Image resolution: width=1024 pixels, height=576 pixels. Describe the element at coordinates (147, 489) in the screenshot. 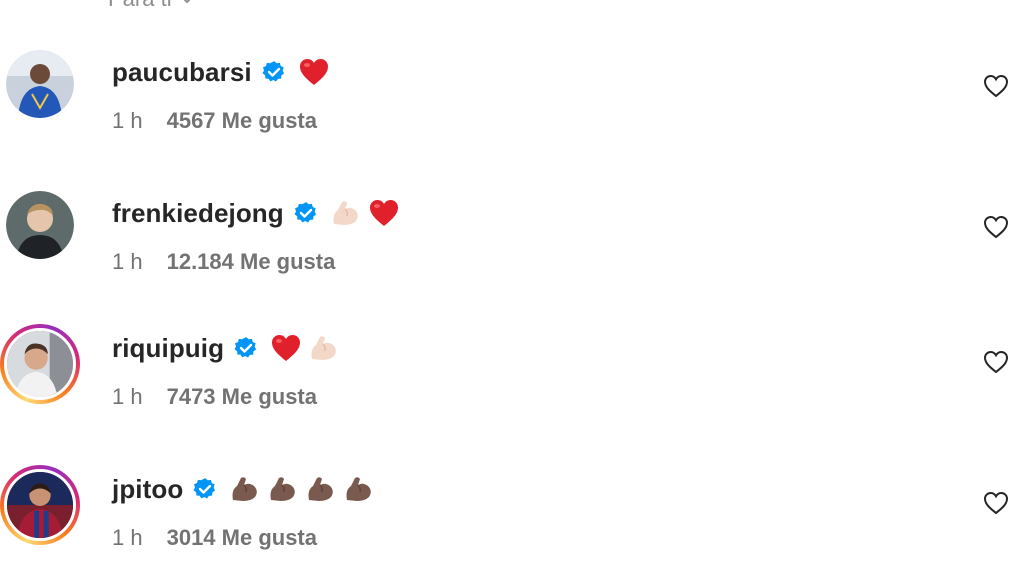

I see `username: jpitoo` at that location.